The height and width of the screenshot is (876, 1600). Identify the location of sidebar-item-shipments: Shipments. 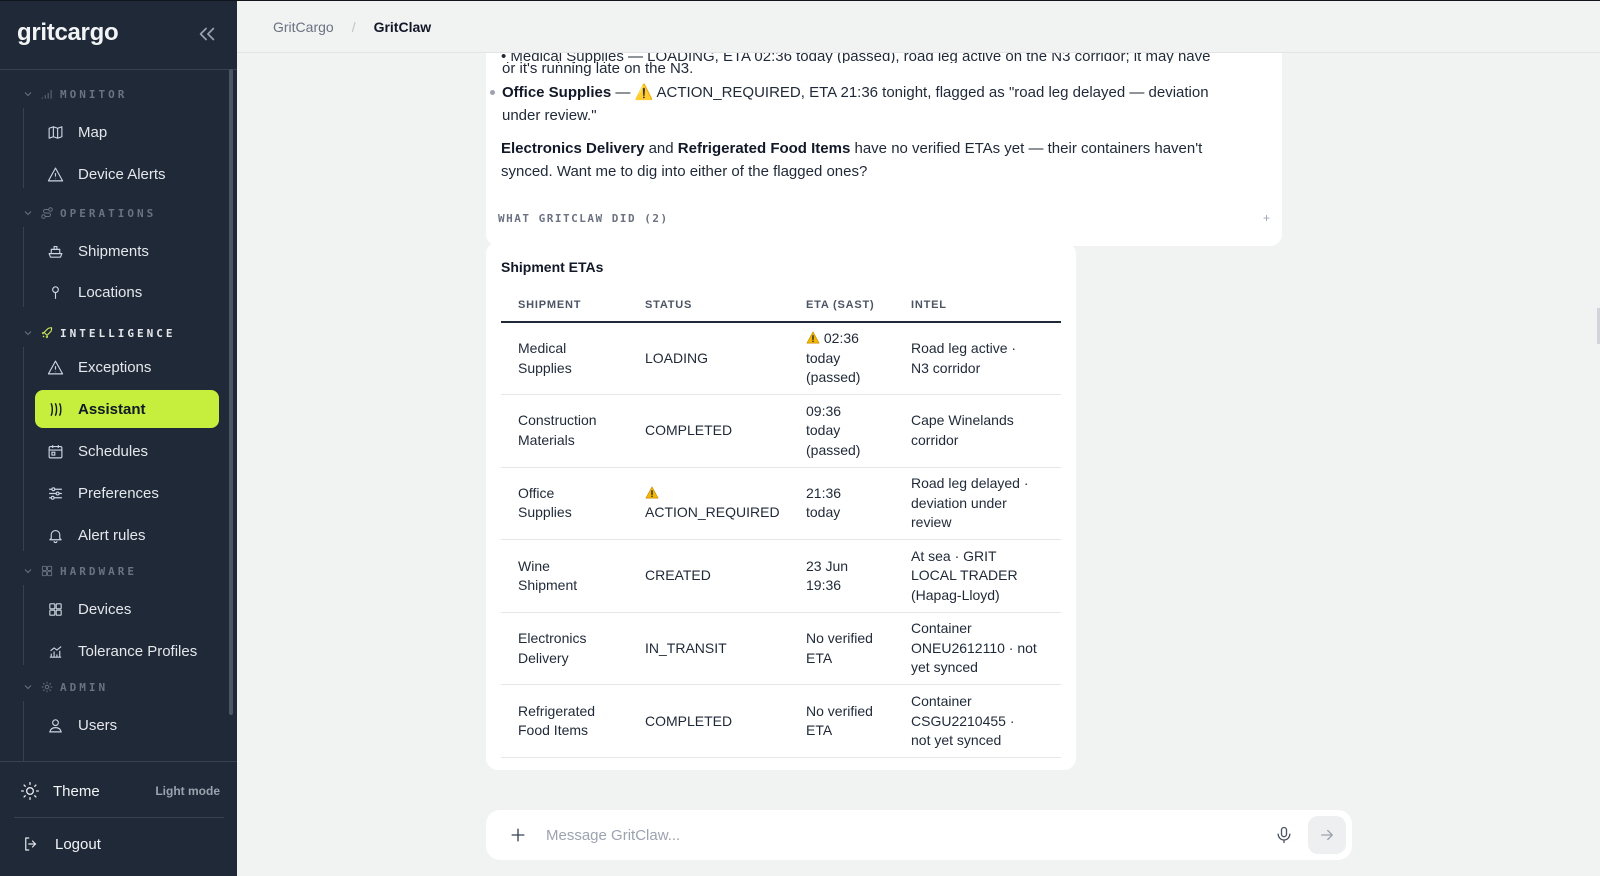
(127, 251).